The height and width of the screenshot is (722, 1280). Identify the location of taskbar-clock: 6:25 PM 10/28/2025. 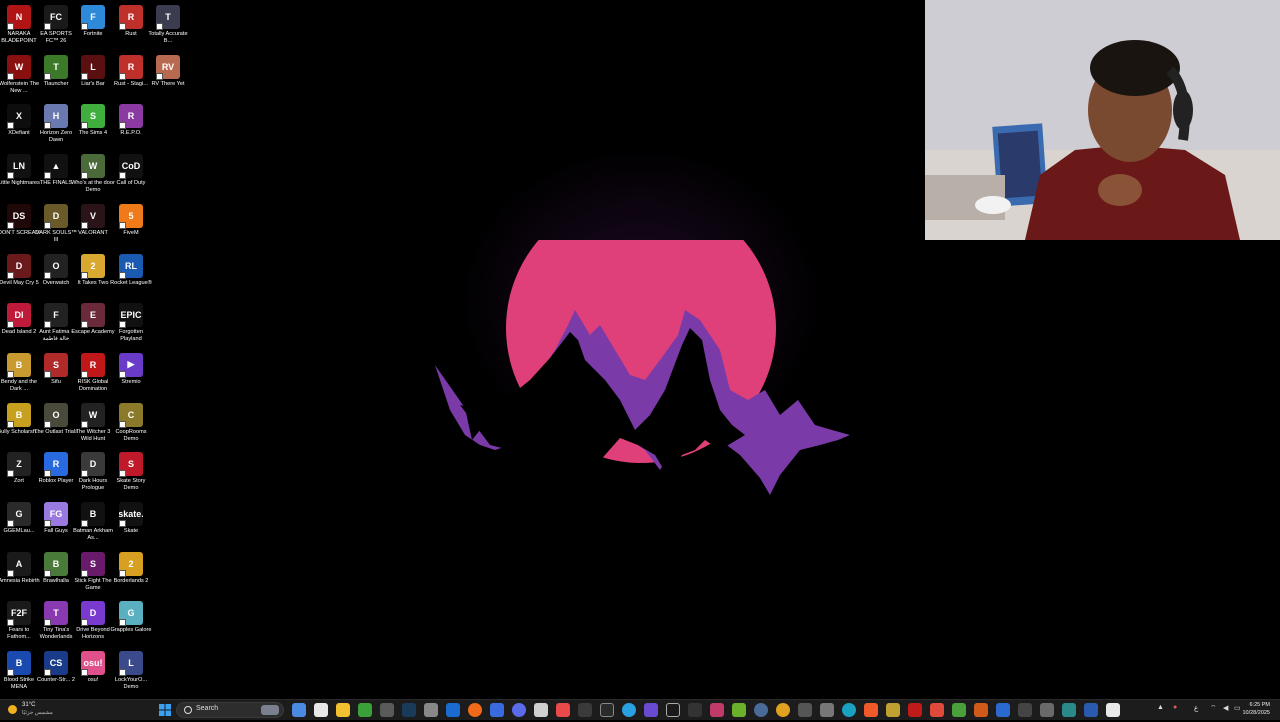
(1250, 709).